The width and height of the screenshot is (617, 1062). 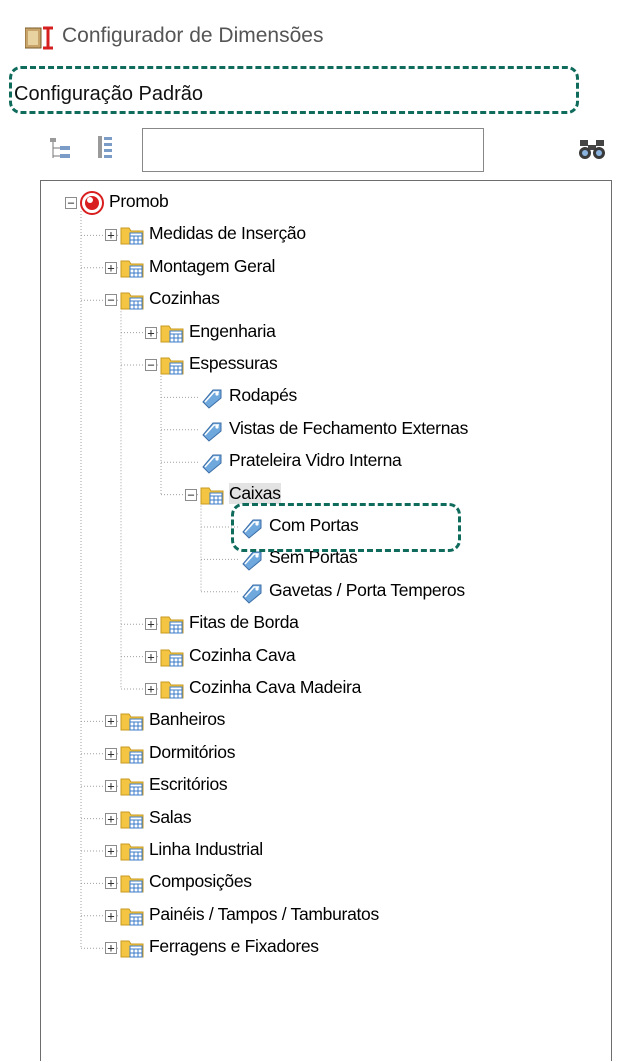 I want to click on tree-item: + Cozinha Cava Madeira, so click(x=326, y=689).